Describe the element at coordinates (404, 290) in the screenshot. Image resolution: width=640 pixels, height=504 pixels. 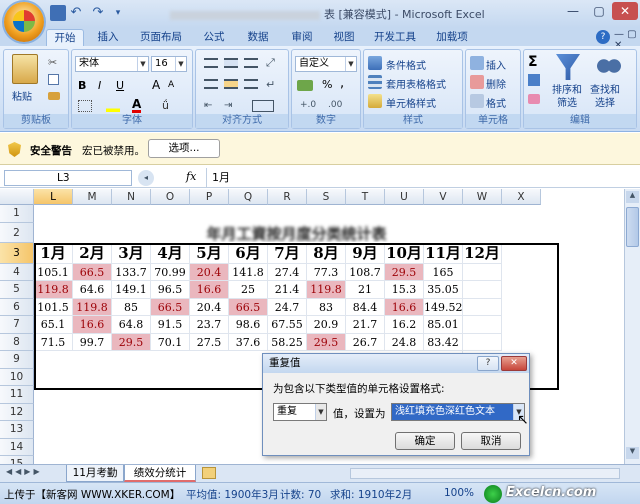
I see `cell: 15.3` at that location.